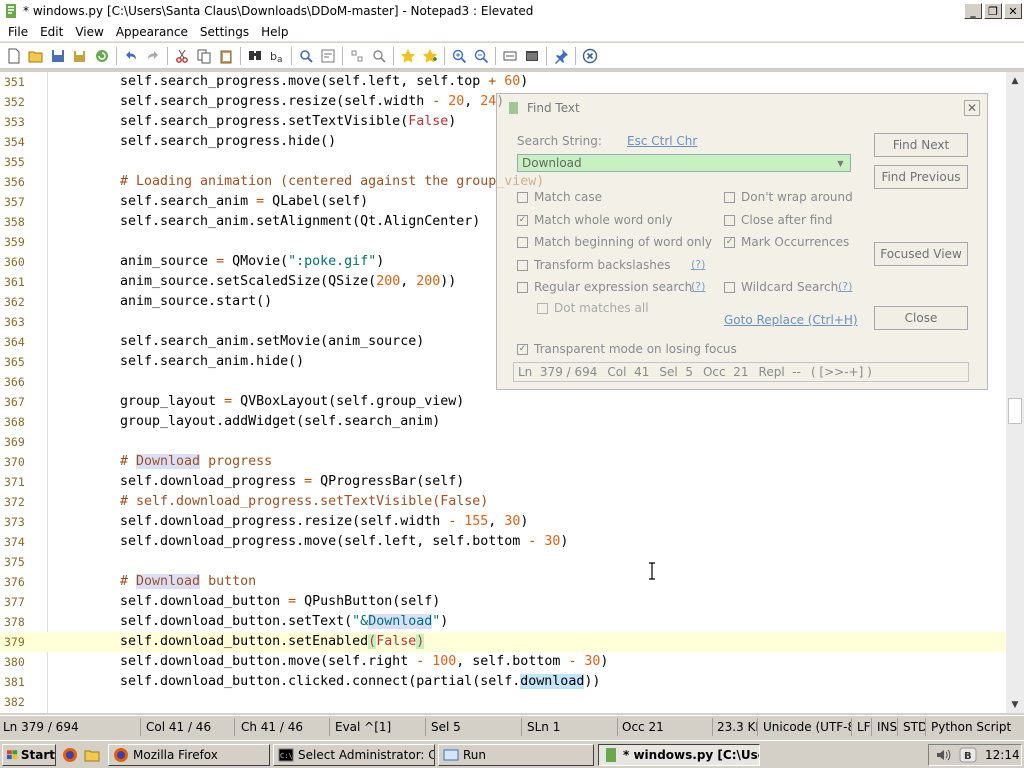 The width and height of the screenshot is (1024, 768). What do you see at coordinates (153, 56) in the screenshot?
I see `redo-icon` at bounding box center [153, 56].